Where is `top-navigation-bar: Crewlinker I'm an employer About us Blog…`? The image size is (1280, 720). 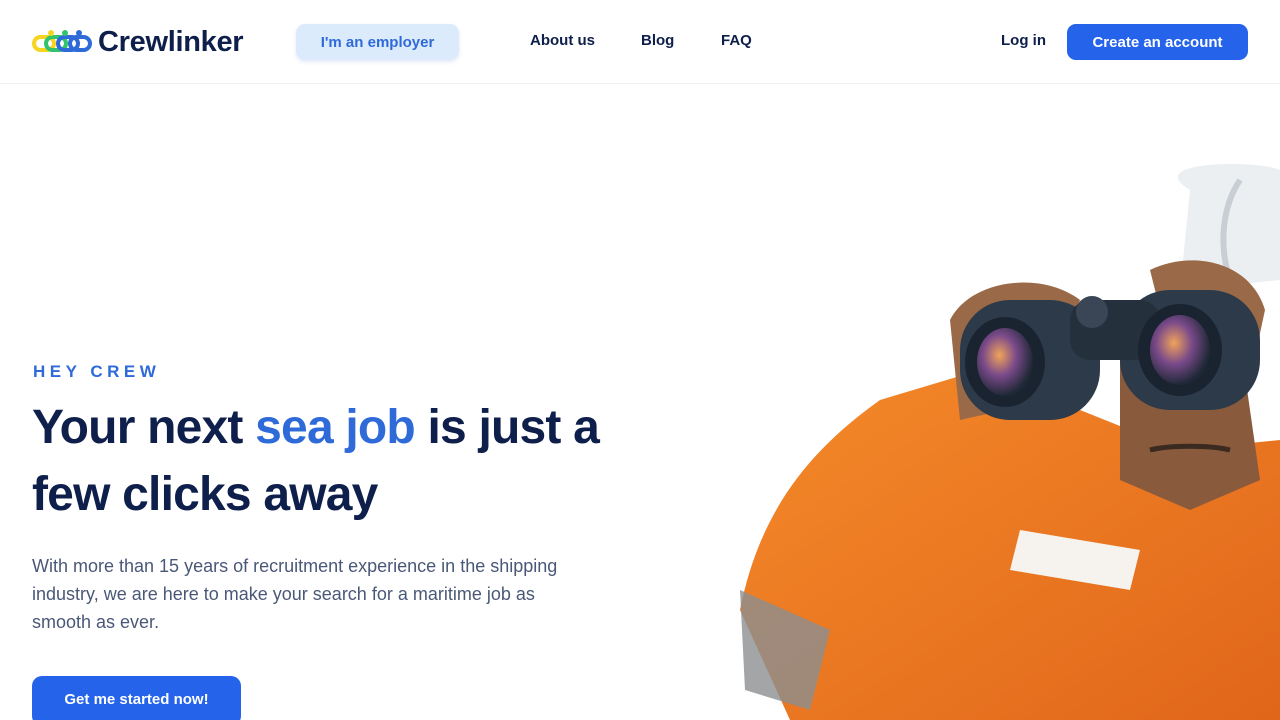 top-navigation-bar: Crewlinker I'm an employer About us Blog… is located at coordinates (640, 42).